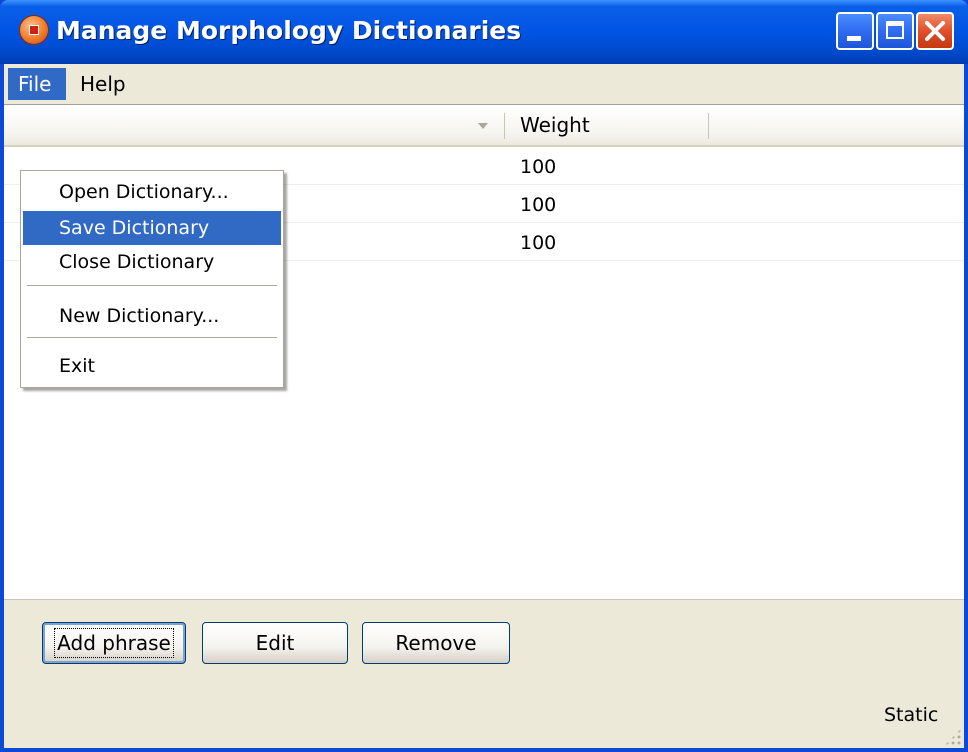 The image size is (968, 752). Describe the element at coordinates (152, 366) in the screenshot. I see `menu-item-exit: Exit` at that location.